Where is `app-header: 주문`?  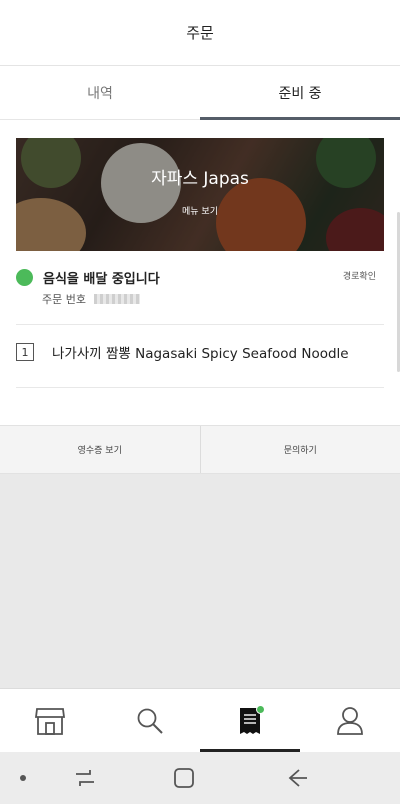
app-header: 주문 is located at coordinates (200, 33).